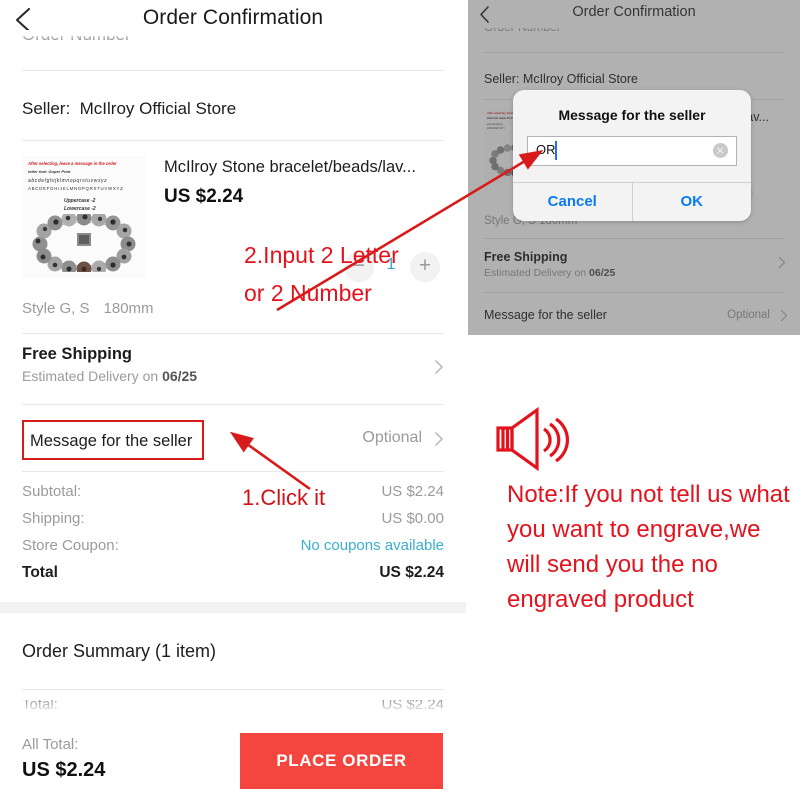  I want to click on dialog-ok-button: OK, so click(692, 202).